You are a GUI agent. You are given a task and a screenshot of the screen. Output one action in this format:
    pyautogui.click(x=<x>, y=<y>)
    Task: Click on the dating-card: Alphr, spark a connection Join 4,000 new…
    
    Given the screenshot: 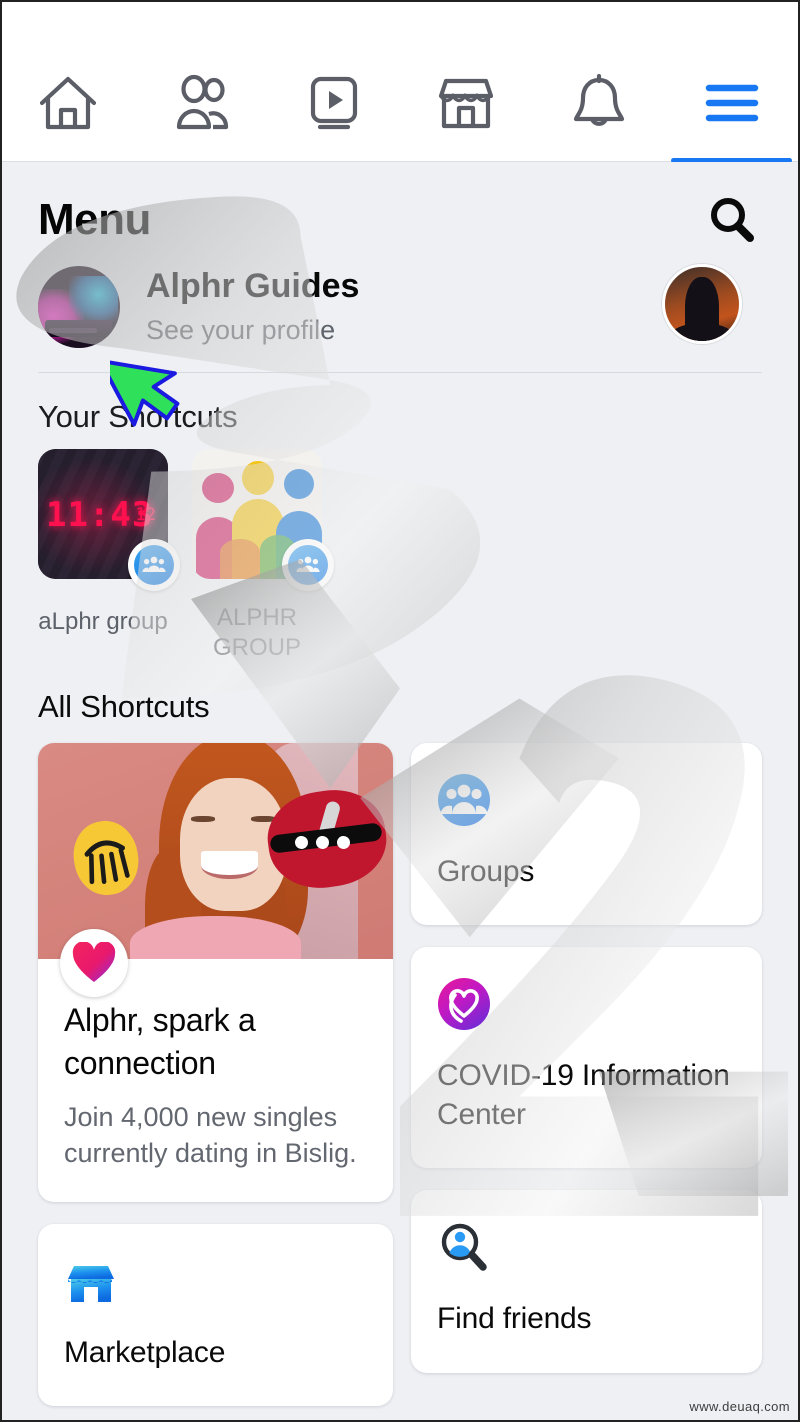 What is the action you would take?
    pyautogui.click(x=215, y=972)
    